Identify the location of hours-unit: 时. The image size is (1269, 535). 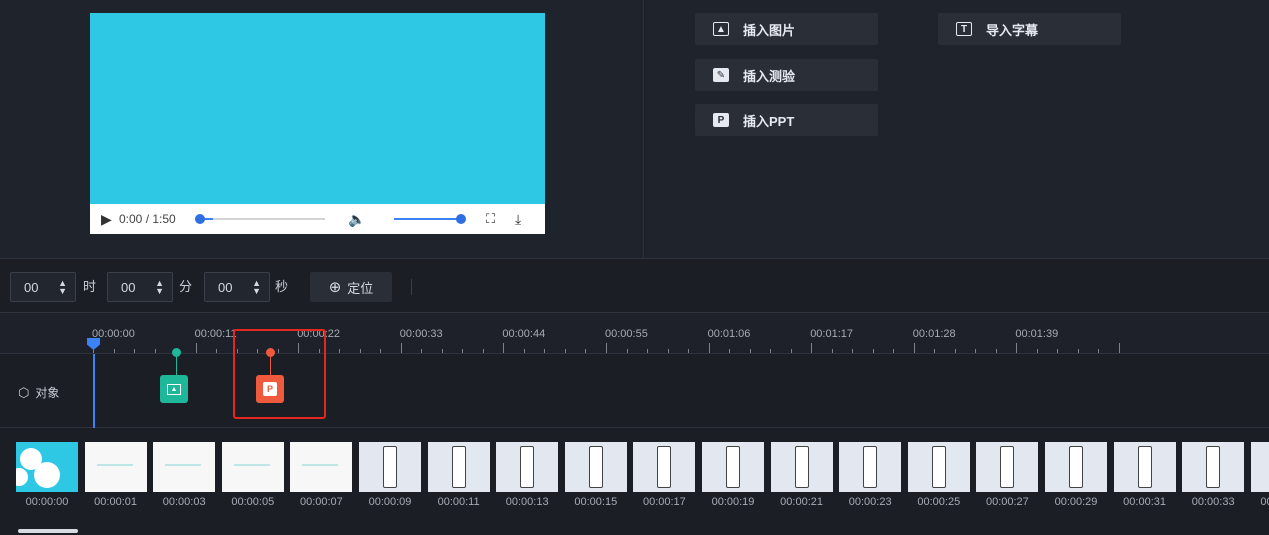
(90, 286).